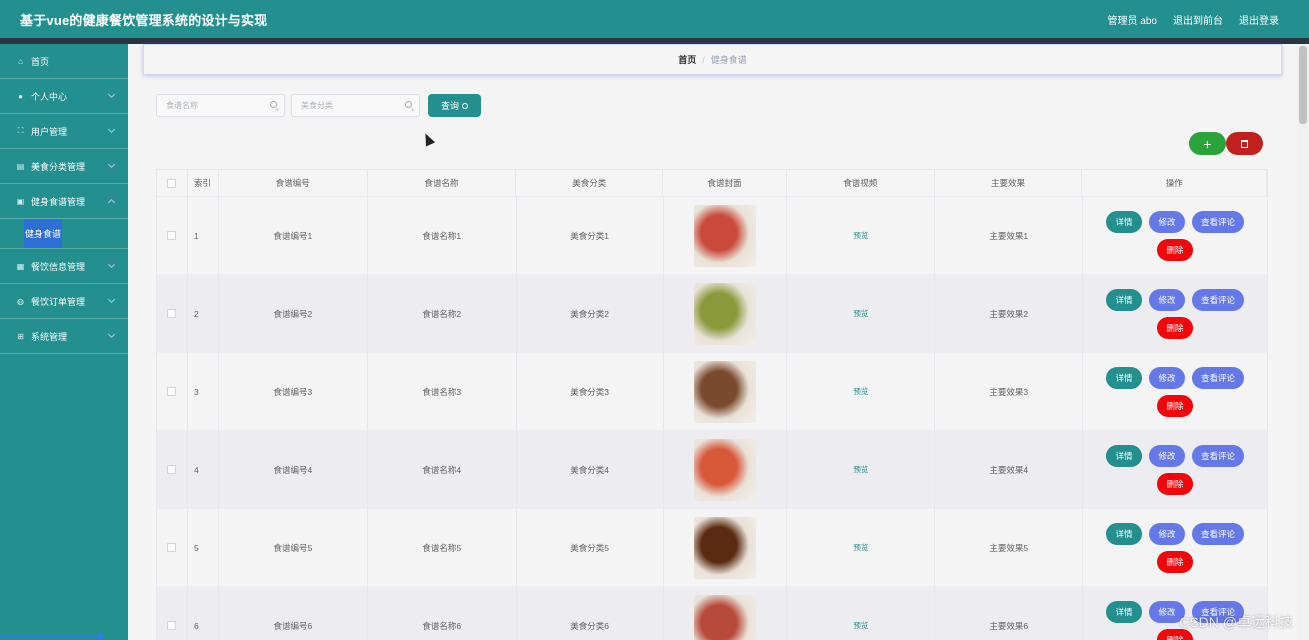  Describe the element at coordinates (64, 131) in the screenshot. I see `sidebar-item-user-management: ⛶ 用户管理` at that location.